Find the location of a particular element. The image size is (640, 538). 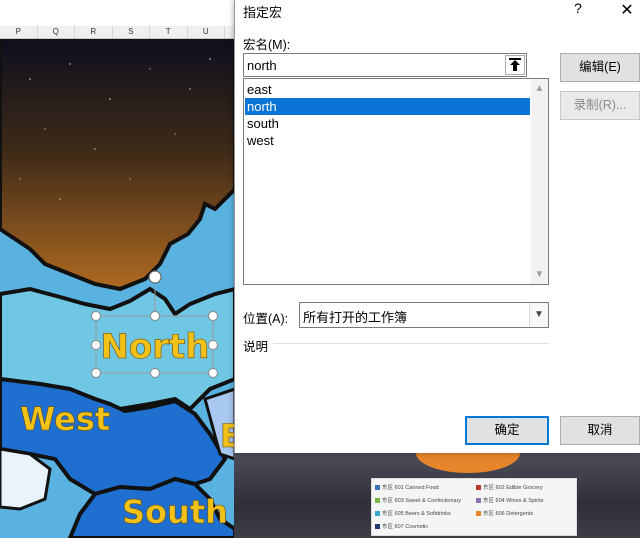

location-value: 所有打开的工作簿 is located at coordinates (355, 317).